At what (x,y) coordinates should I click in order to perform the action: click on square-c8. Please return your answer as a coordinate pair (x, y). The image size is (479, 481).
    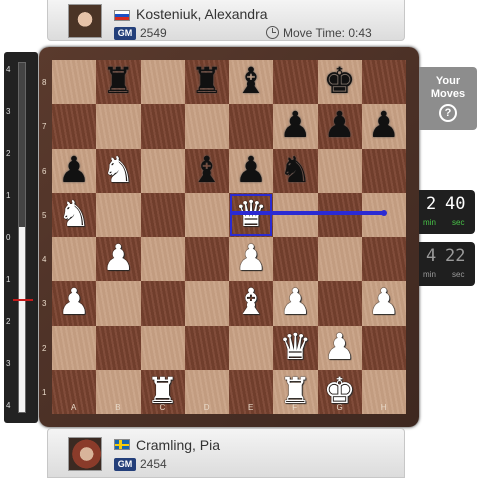
    Looking at the image, I should click on (162, 82).